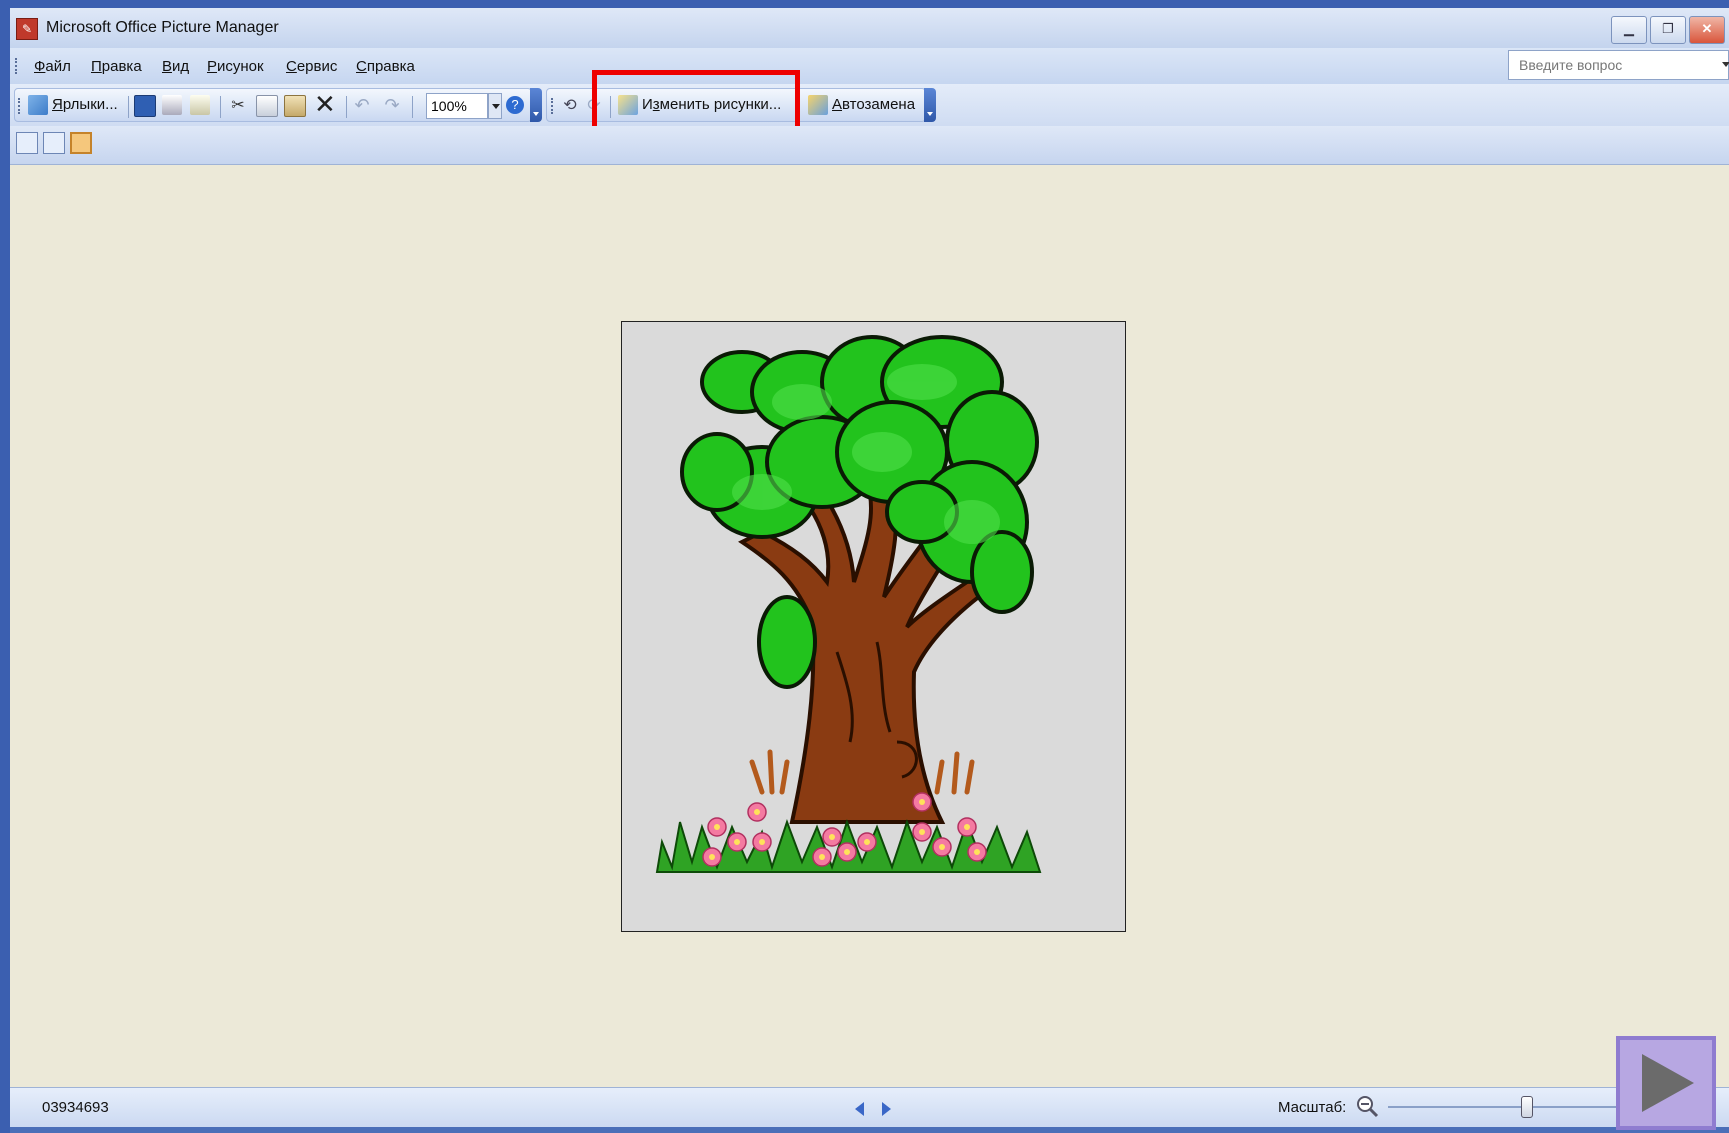  What do you see at coordinates (362, 105) in the screenshot?
I see `undo-icon: ↶` at bounding box center [362, 105].